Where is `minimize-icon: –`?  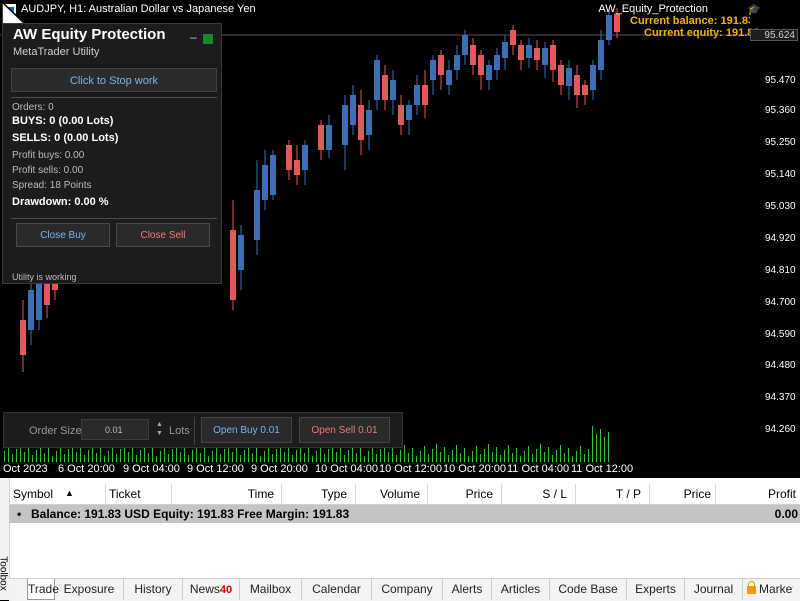 minimize-icon: – is located at coordinates (193, 37).